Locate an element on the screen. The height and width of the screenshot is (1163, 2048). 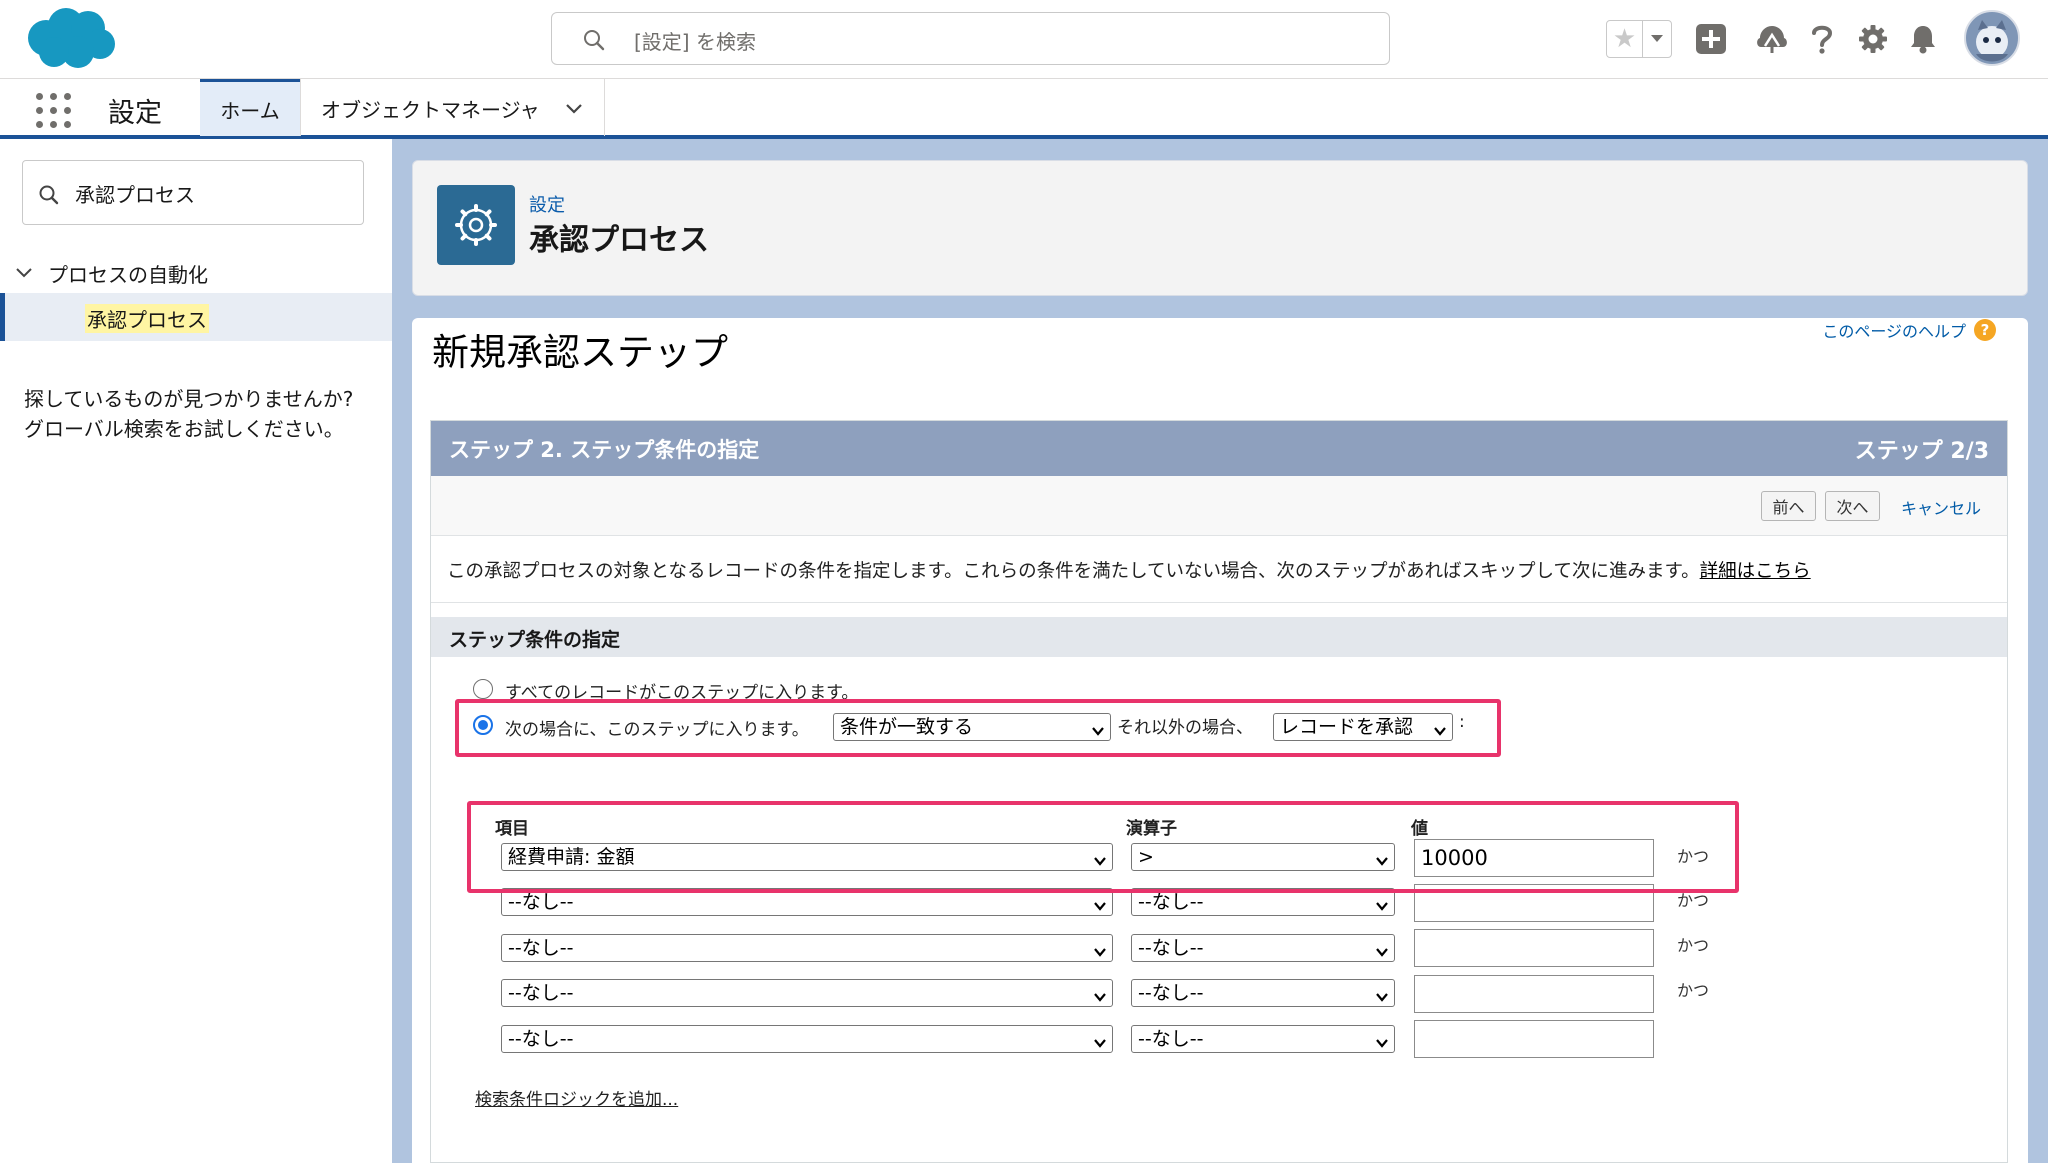
not-found-line2: グローバル検索をお試しください。 is located at coordinates (184, 429).